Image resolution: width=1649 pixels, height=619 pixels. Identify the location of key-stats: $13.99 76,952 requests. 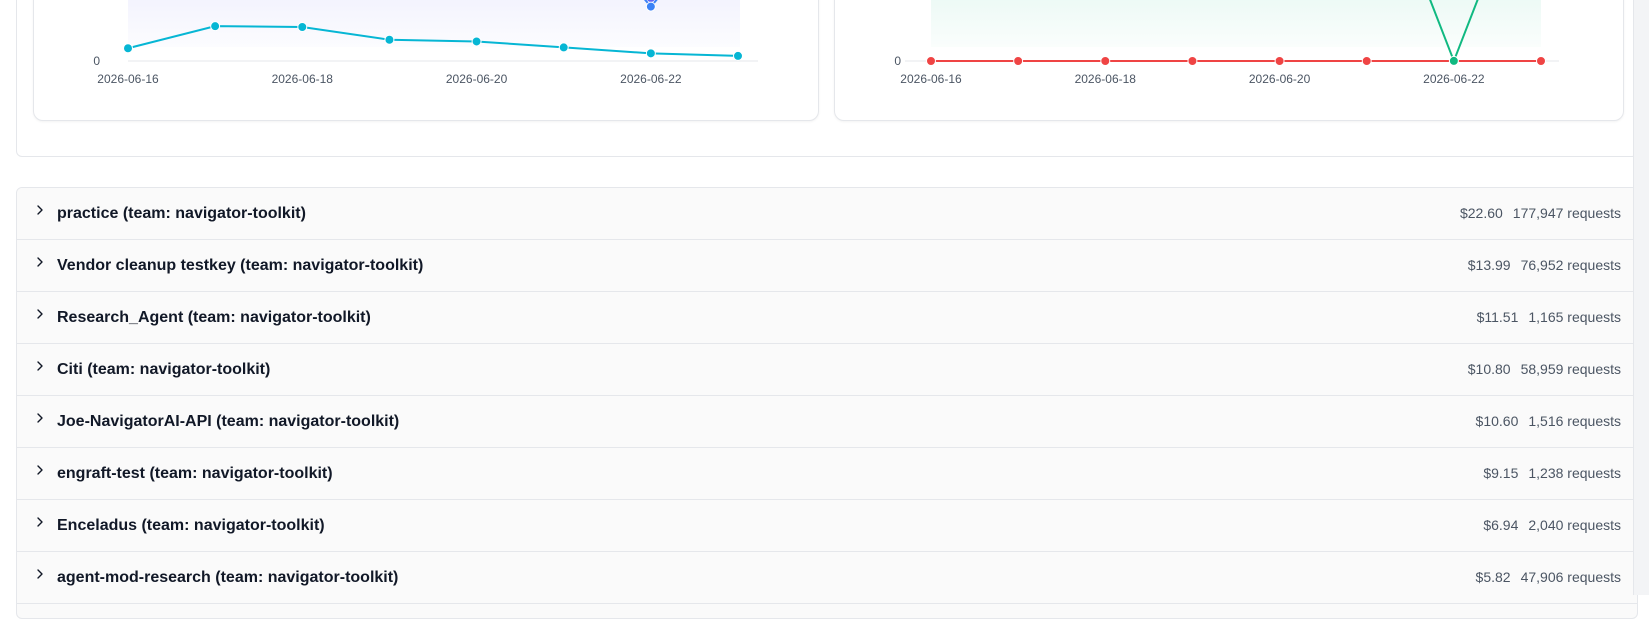
(1544, 265).